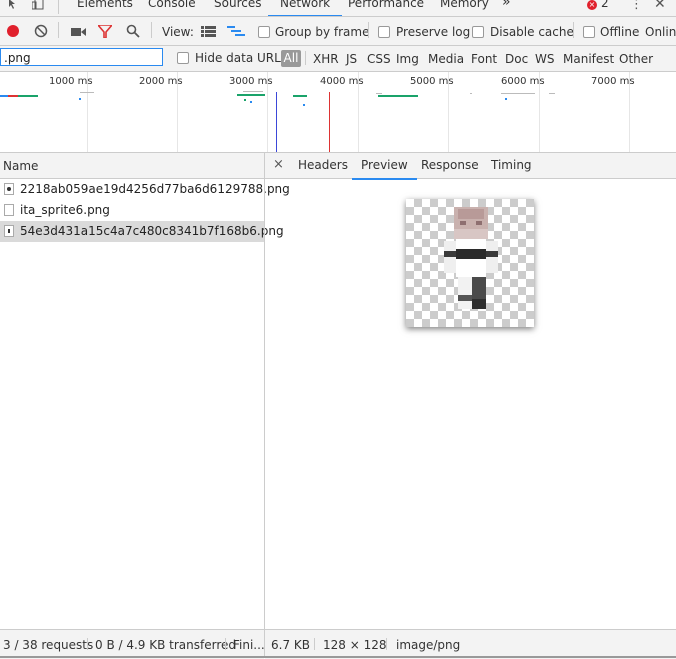  What do you see at coordinates (132, 210) in the screenshot?
I see `request-row: ita_sprite6.png` at bounding box center [132, 210].